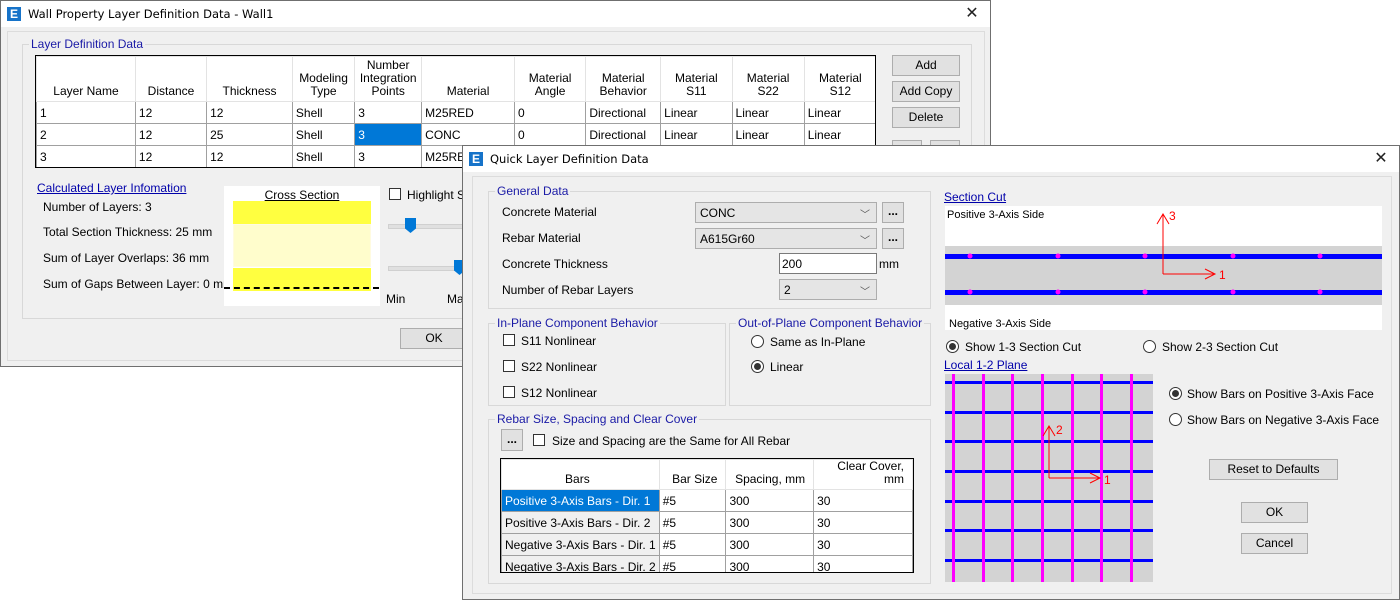 The image size is (1400, 600). What do you see at coordinates (171, 79) in the screenshot?
I see `column-header: Distance` at bounding box center [171, 79].